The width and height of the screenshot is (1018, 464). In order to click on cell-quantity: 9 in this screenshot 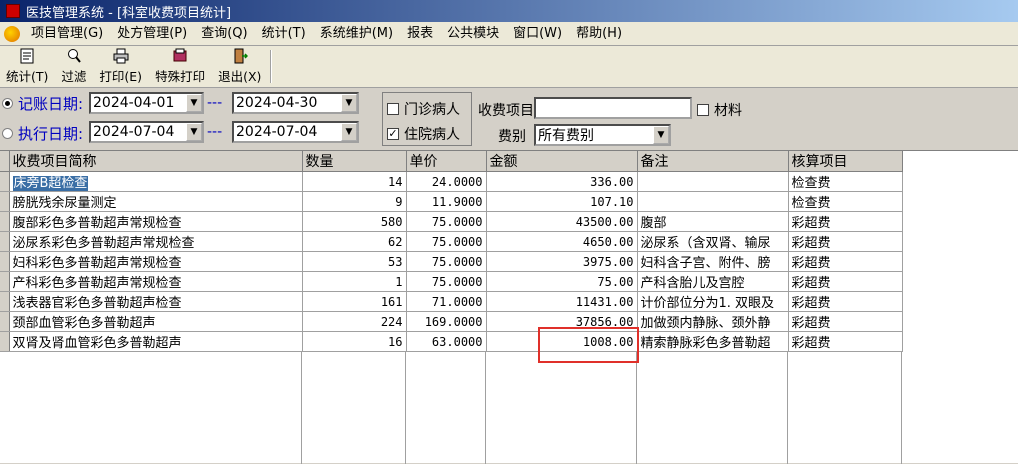, I will do `click(354, 201)`.